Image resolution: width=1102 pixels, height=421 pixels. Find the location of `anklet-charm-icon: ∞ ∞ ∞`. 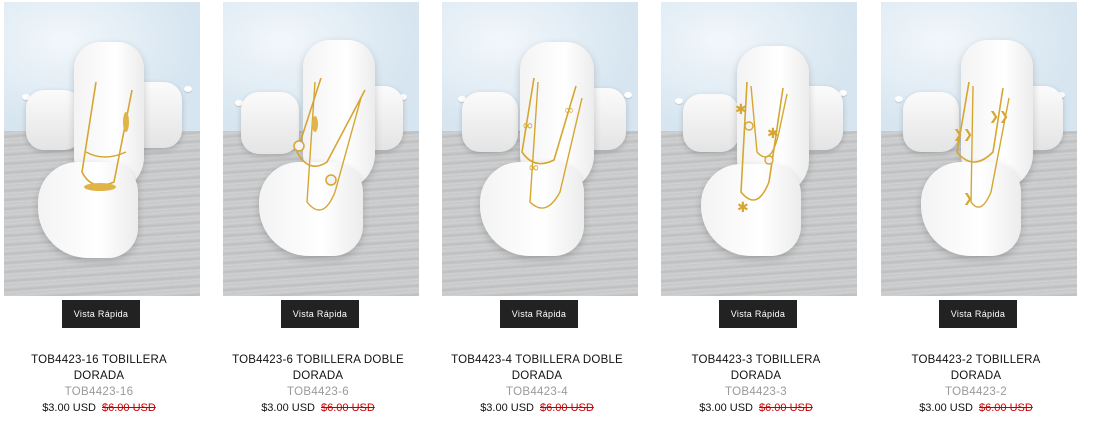

anklet-charm-icon: ∞ ∞ ∞ is located at coordinates (552, 143).